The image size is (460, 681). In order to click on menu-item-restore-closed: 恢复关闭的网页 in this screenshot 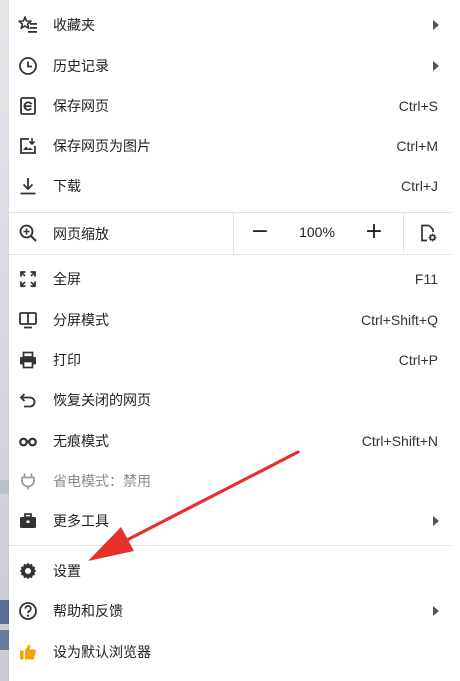, I will do `click(230, 400)`.